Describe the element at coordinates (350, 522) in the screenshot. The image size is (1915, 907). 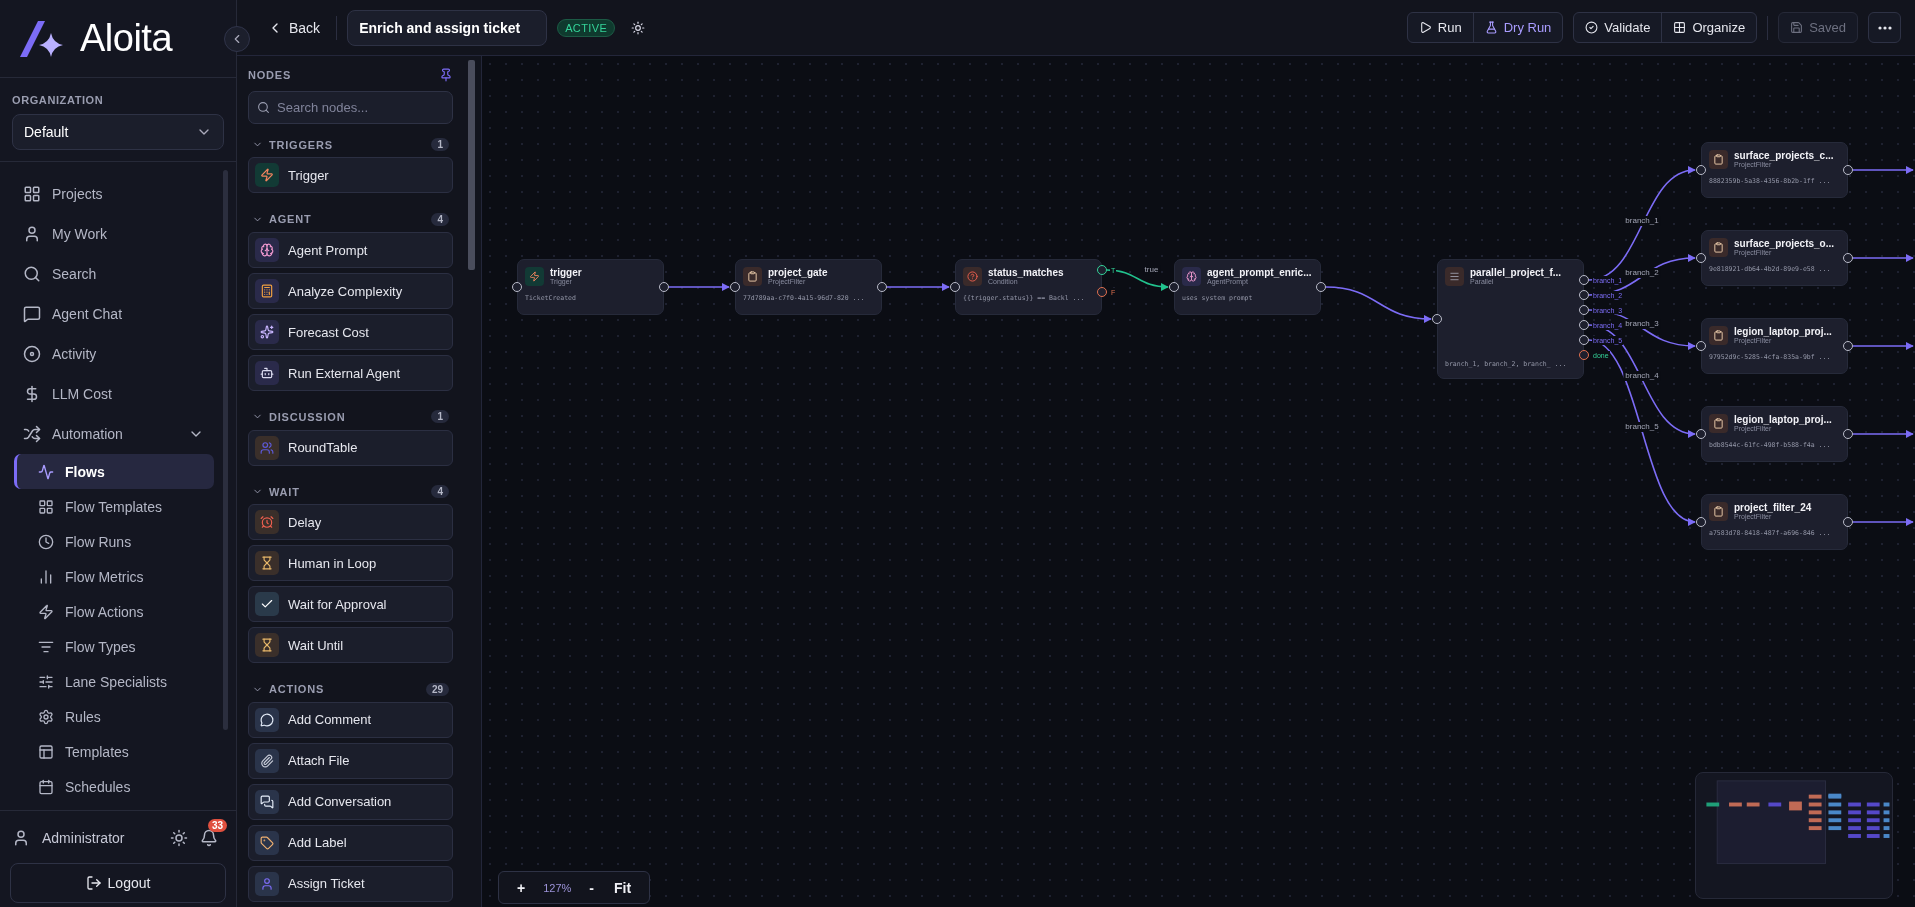
I see `node-item: Delay` at that location.